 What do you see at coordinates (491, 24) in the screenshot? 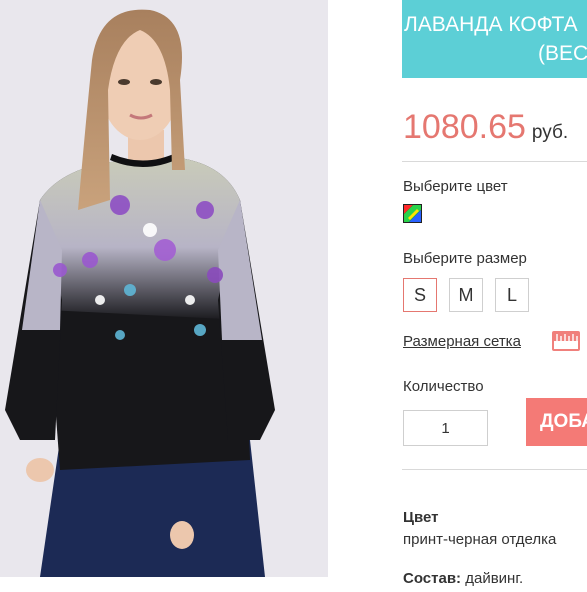
I see `product-title-line1: ЛАВАНДА КОФТА` at bounding box center [491, 24].